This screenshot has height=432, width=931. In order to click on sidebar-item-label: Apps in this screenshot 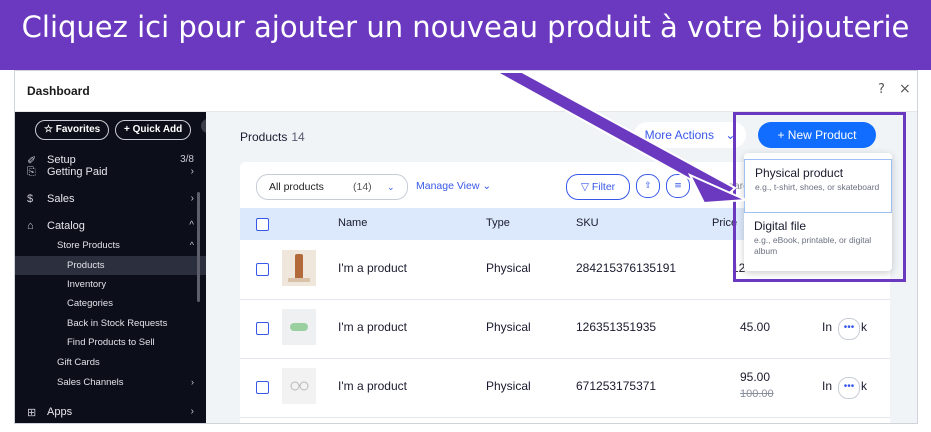, I will do `click(60, 412)`.